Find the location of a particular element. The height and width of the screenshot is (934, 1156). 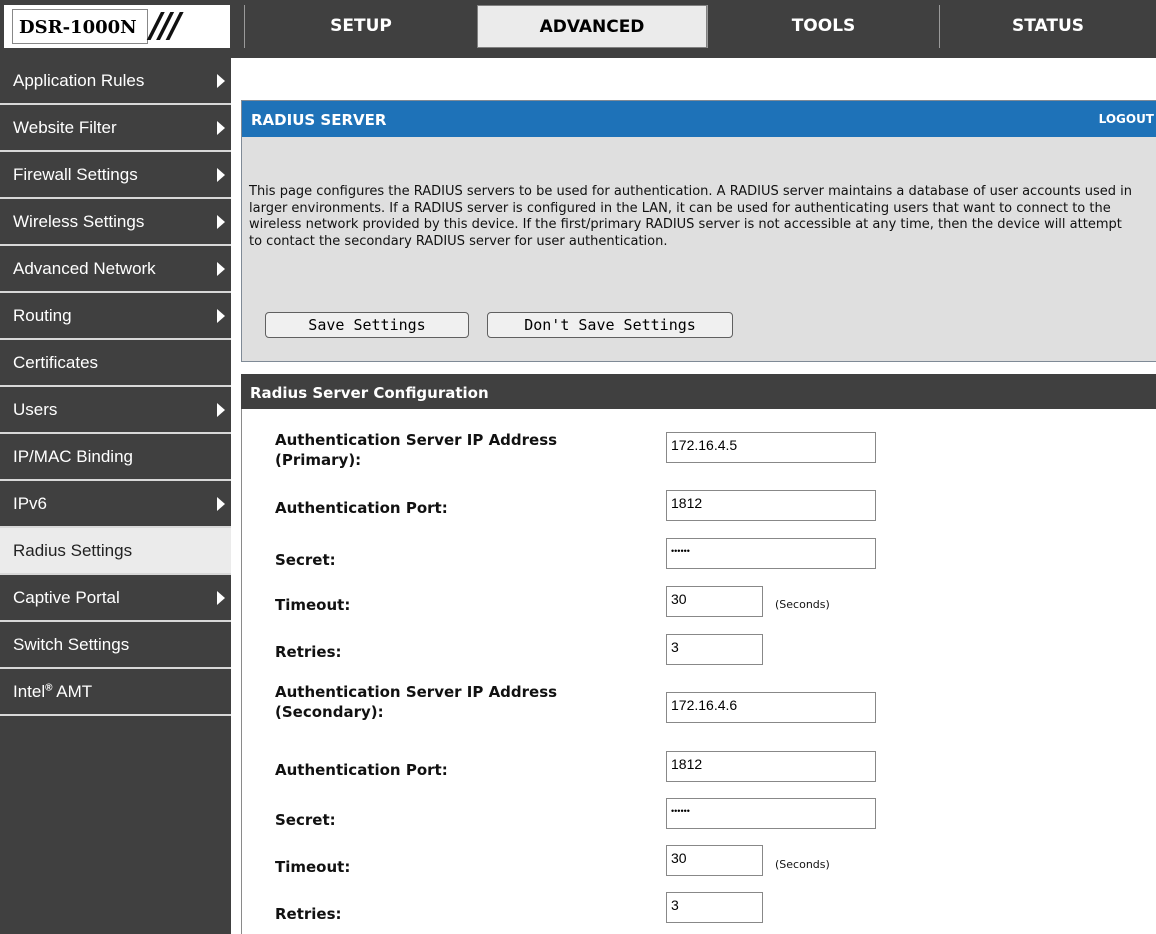

secondary-retries-label: Retries: is located at coordinates (308, 914).